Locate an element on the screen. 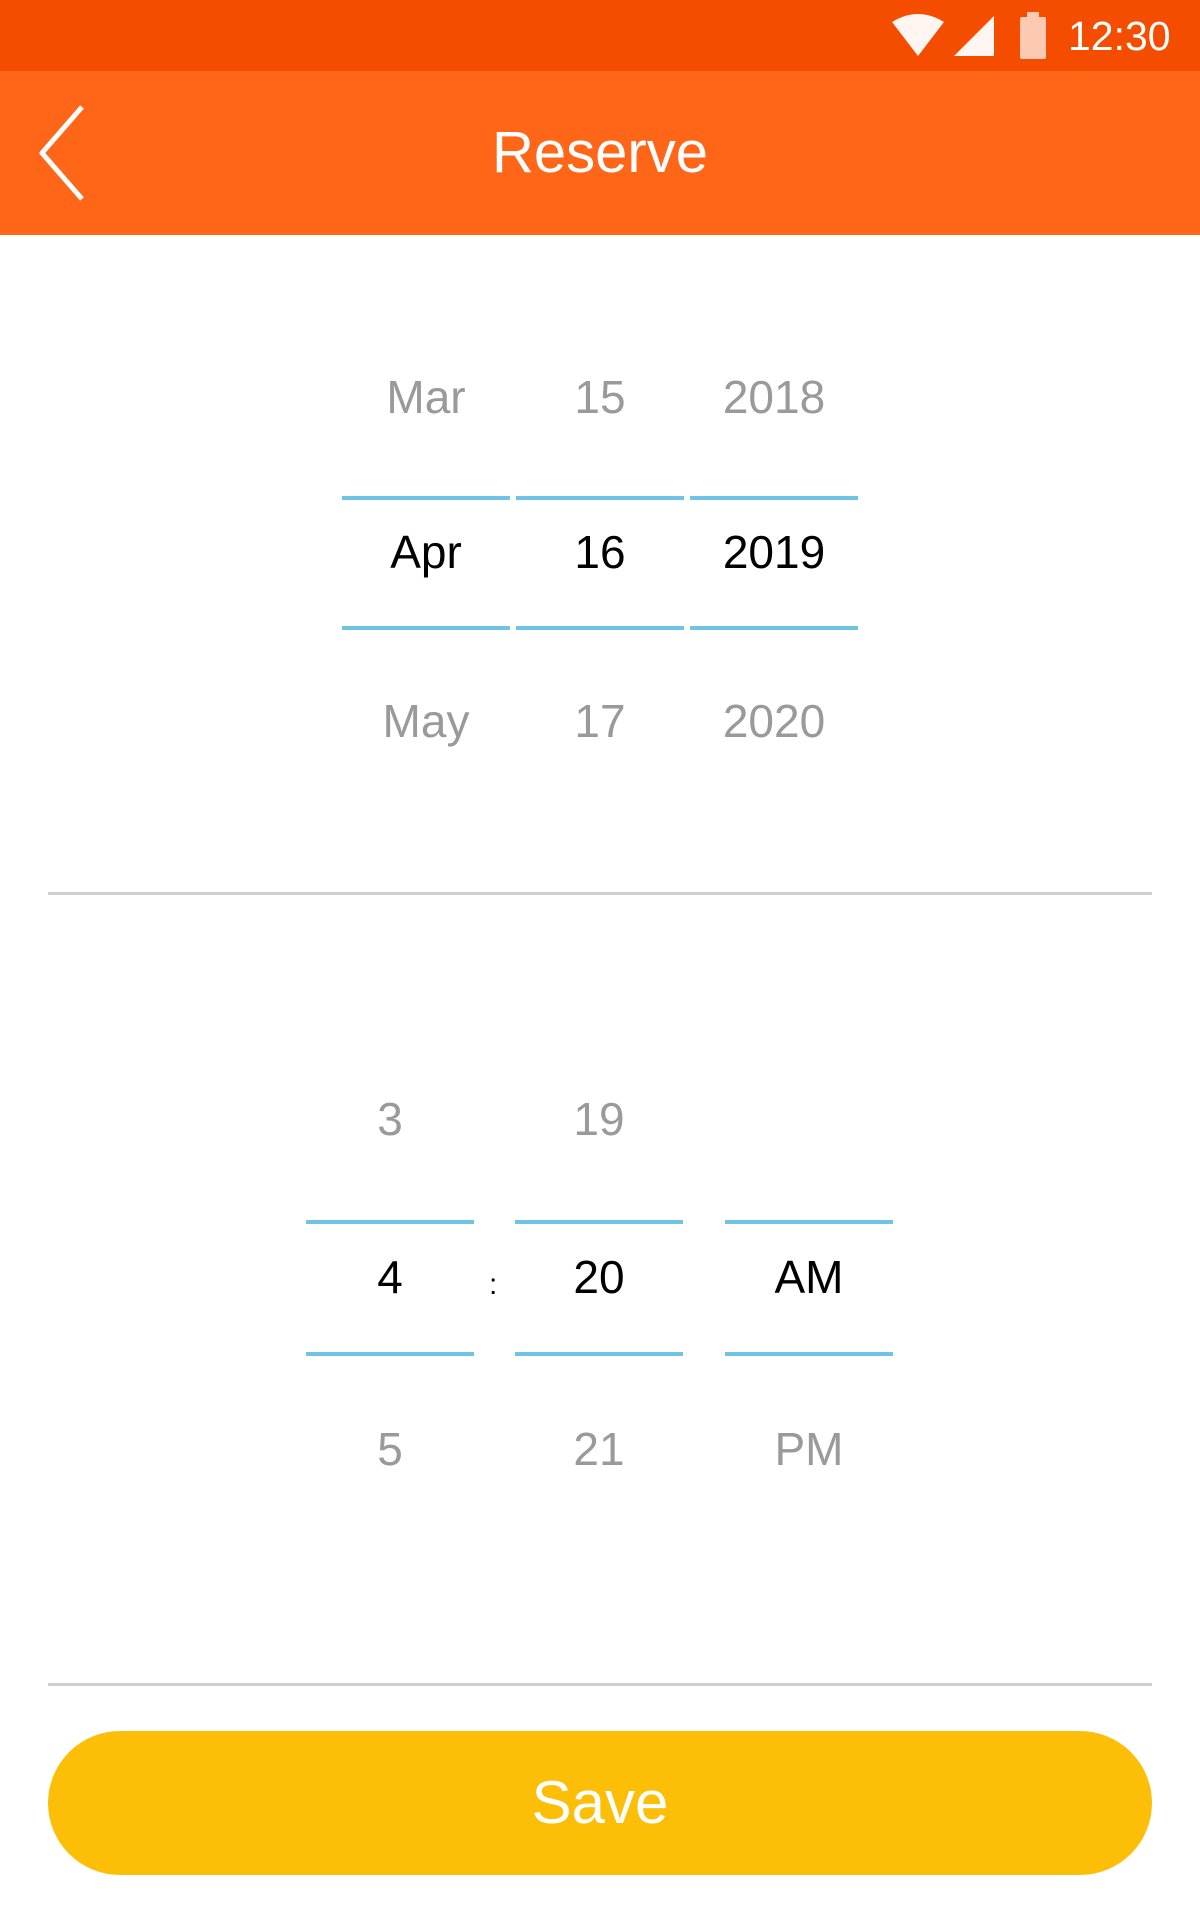 This screenshot has height=1920, width=1200. period-selected: AM is located at coordinates (809, 1277).